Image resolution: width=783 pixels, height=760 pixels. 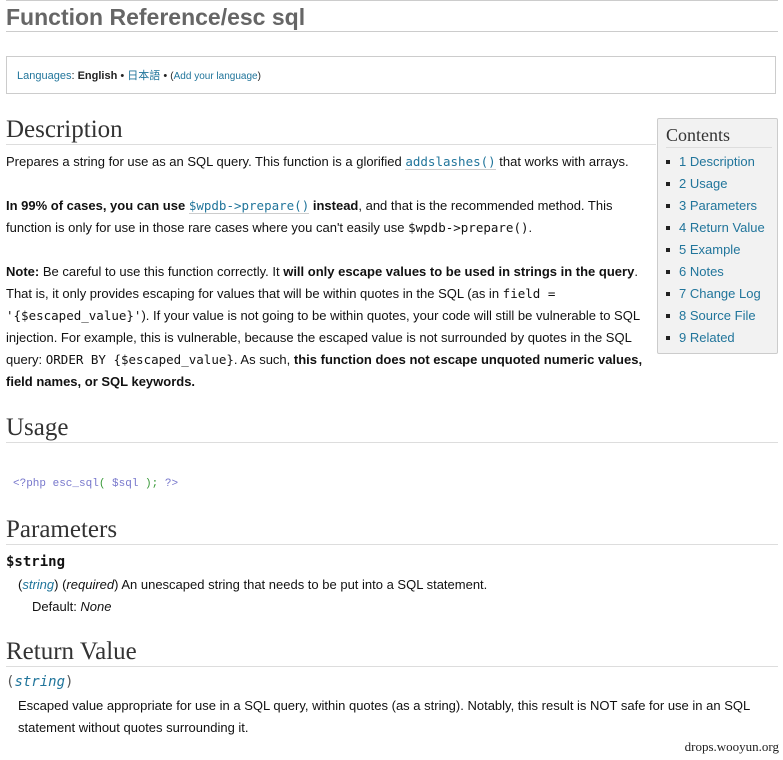 I want to click on toc-link-notes: 6 Notes, so click(x=701, y=271).